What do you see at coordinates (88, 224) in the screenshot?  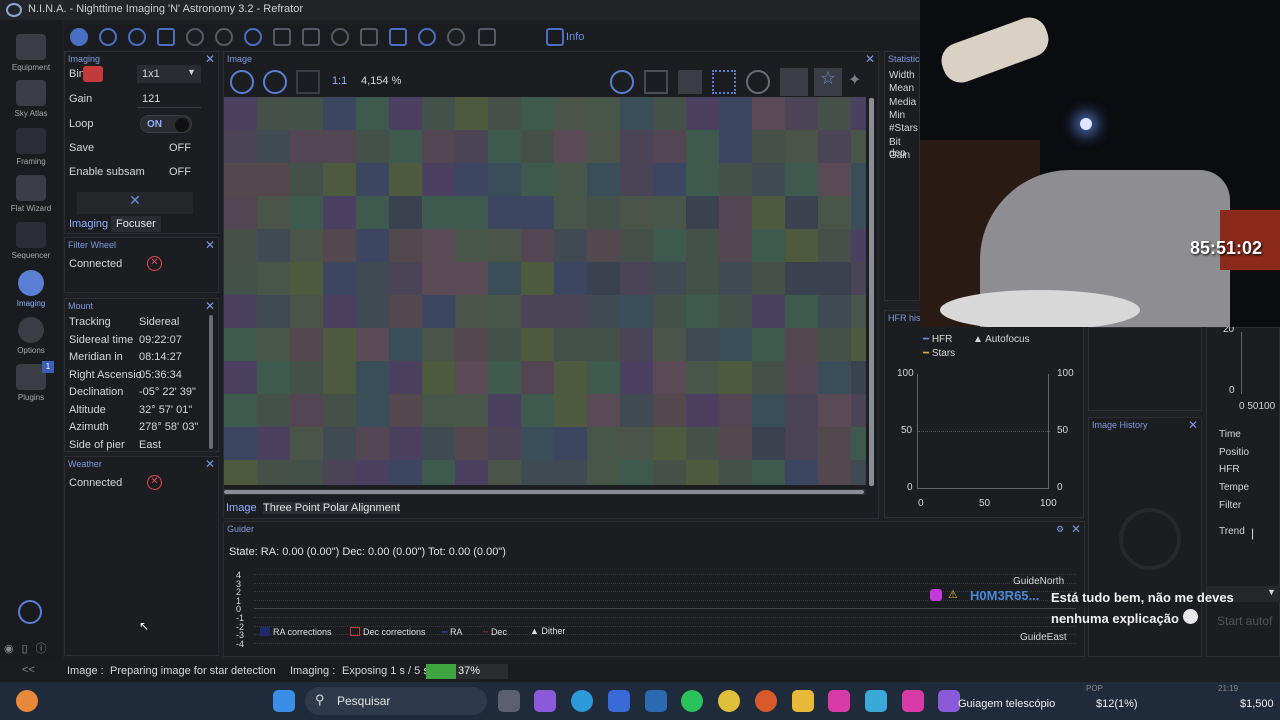 I see `tab-imaging: Imaging` at bounding box center [88, 224].